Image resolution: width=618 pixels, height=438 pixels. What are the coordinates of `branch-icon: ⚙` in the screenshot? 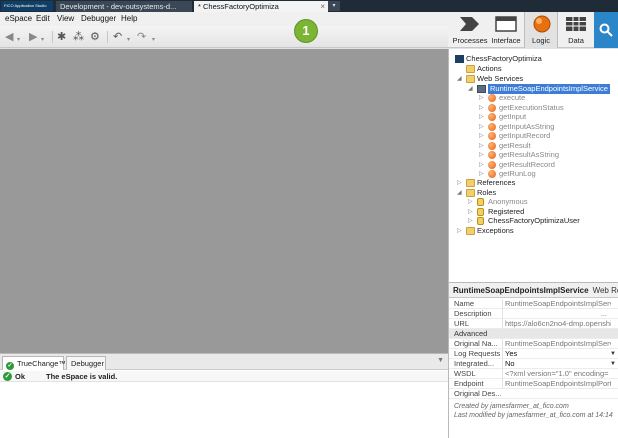 It's located at (95, 37).